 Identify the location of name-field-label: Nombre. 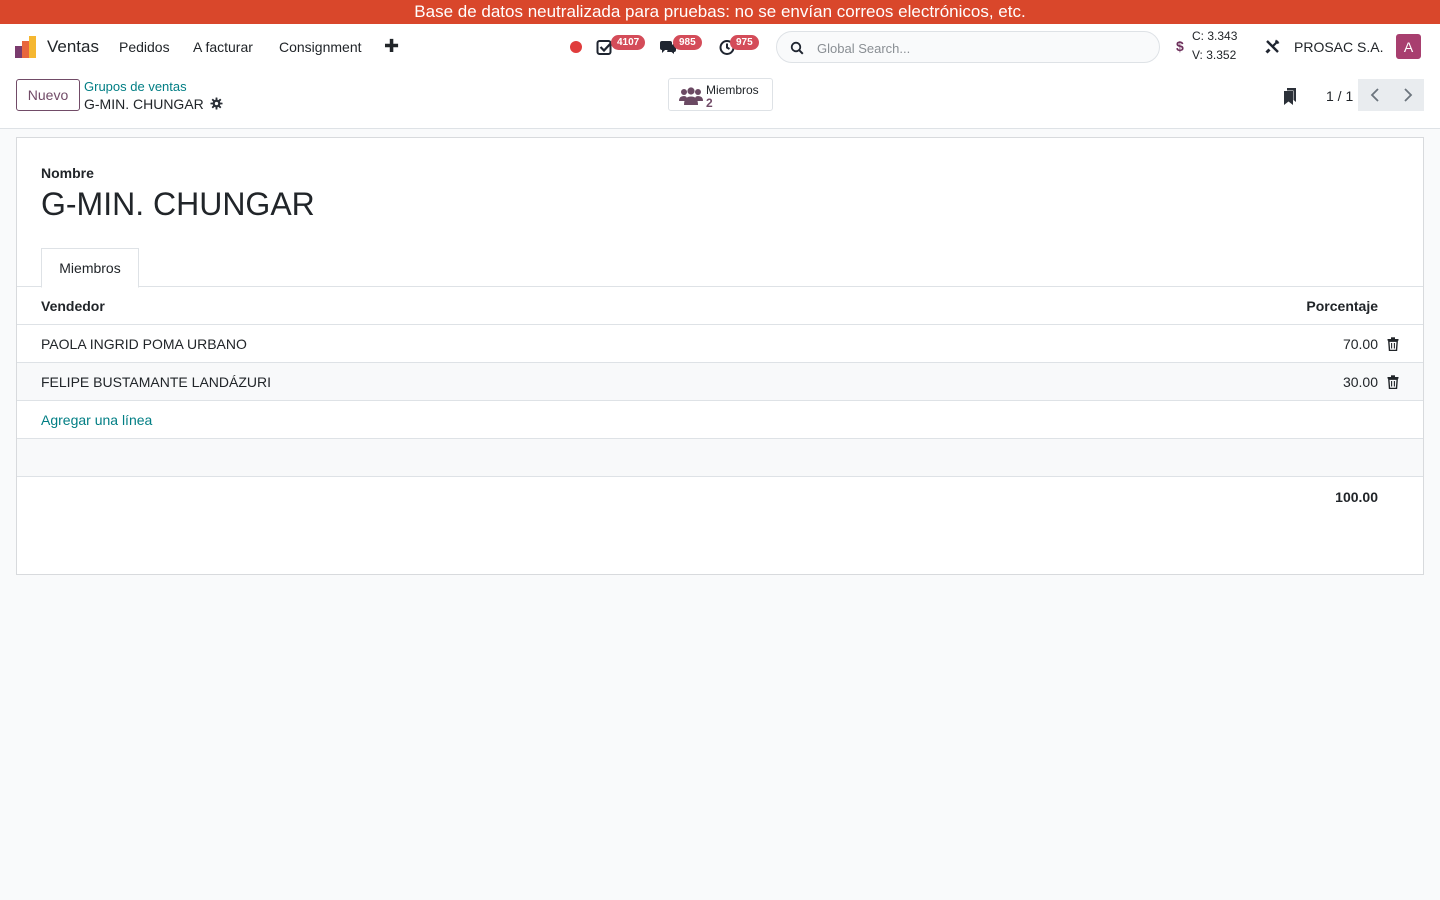
(67, 173).